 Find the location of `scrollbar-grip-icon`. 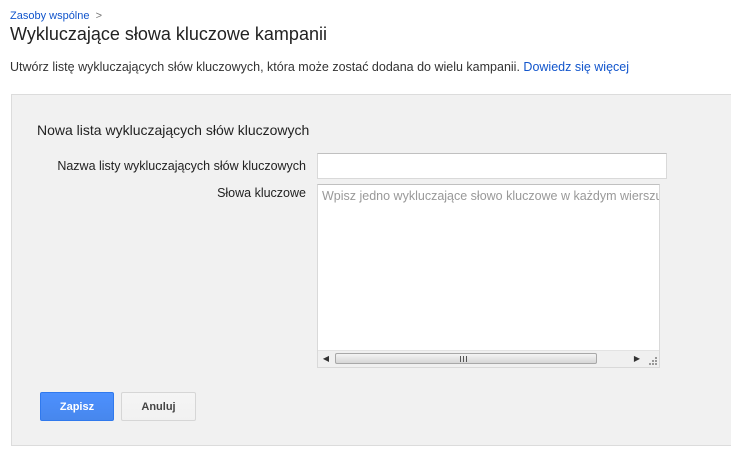

scrollbar-grip-icon is located at coordinates (464, 359).